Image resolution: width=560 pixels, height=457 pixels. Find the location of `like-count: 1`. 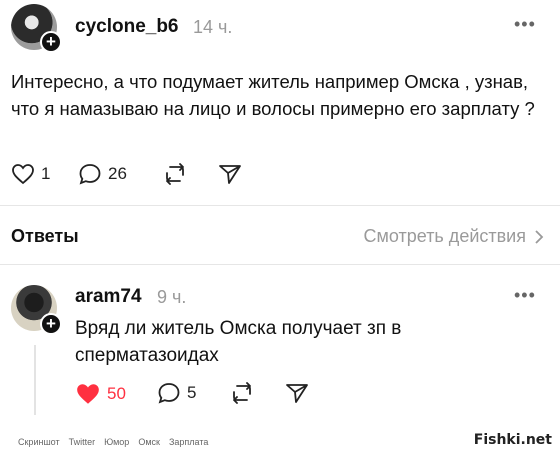

like-count: 1 is located at coordinates (46, 173).